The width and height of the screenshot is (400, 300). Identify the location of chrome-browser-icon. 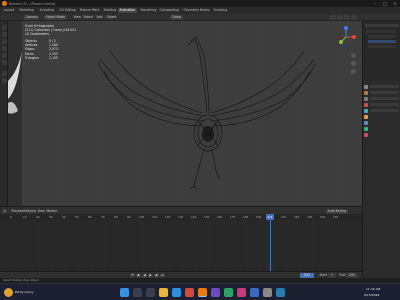
(189, 292).